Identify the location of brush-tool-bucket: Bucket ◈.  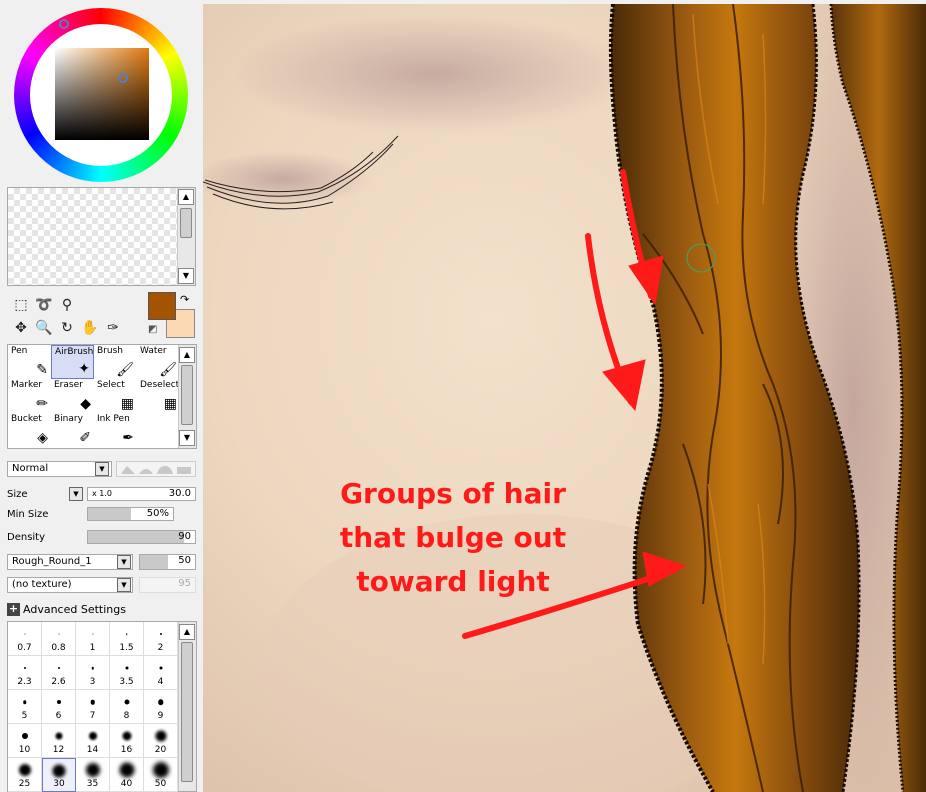
(29, 430).